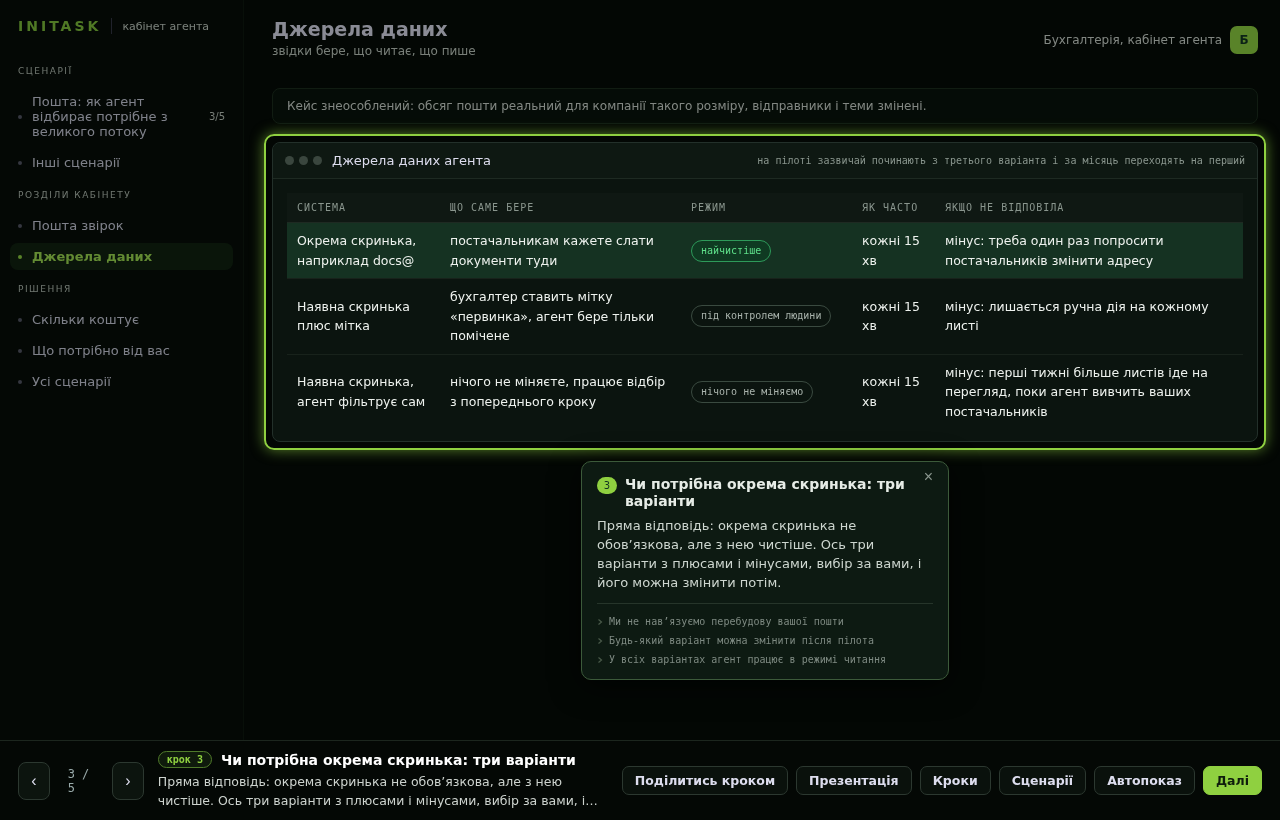  I want to click on toolbar-button: Далі, so click(1232, 780).